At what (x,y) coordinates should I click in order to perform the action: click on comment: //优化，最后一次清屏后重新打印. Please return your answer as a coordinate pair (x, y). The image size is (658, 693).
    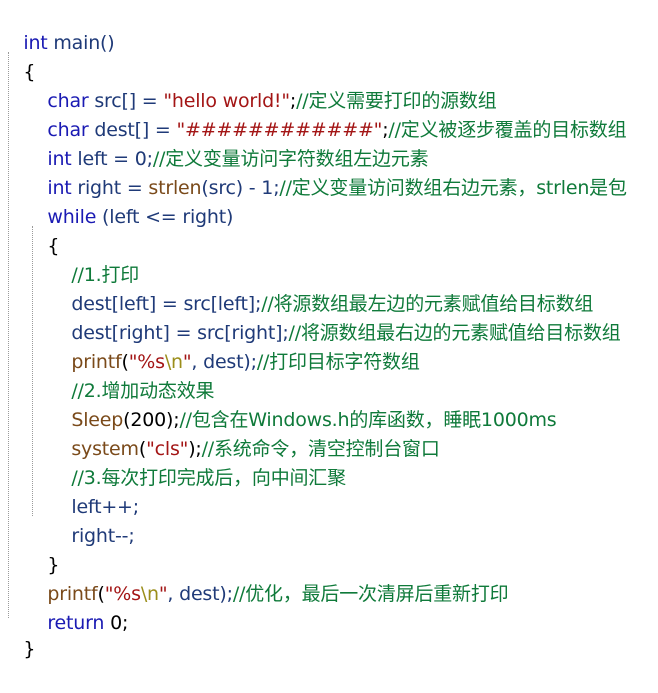
    Looking at the image, I should click on (370, 594).